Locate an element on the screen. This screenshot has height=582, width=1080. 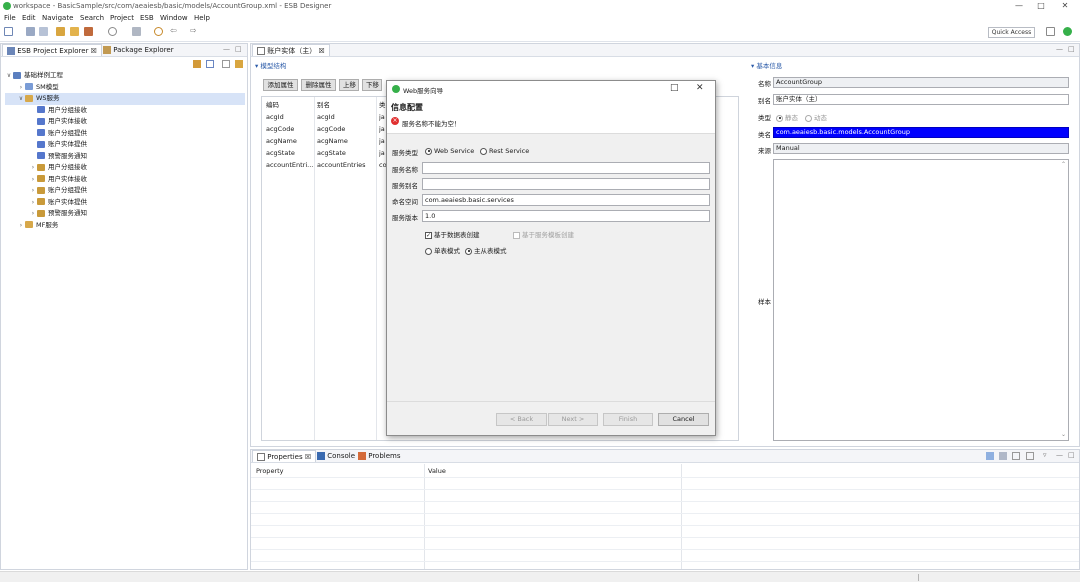
tree-item: › SM模型 is located at coordinates (125, 88).